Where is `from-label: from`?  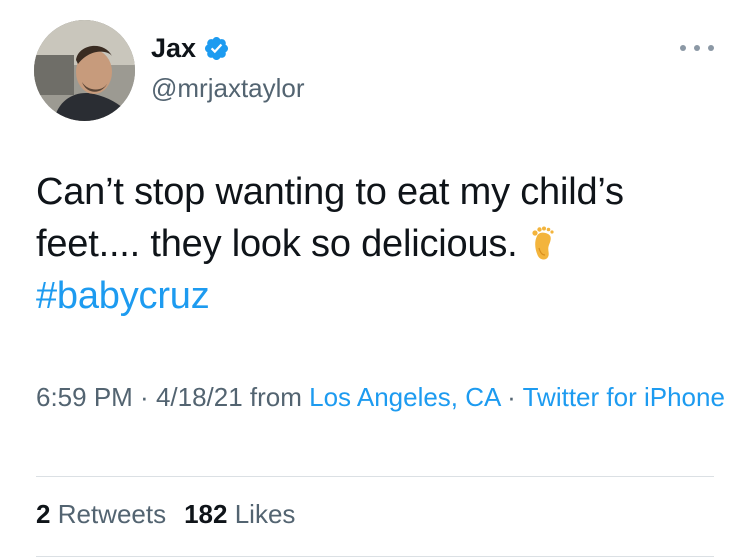 from-label: from is located at coordinates (276, 397).